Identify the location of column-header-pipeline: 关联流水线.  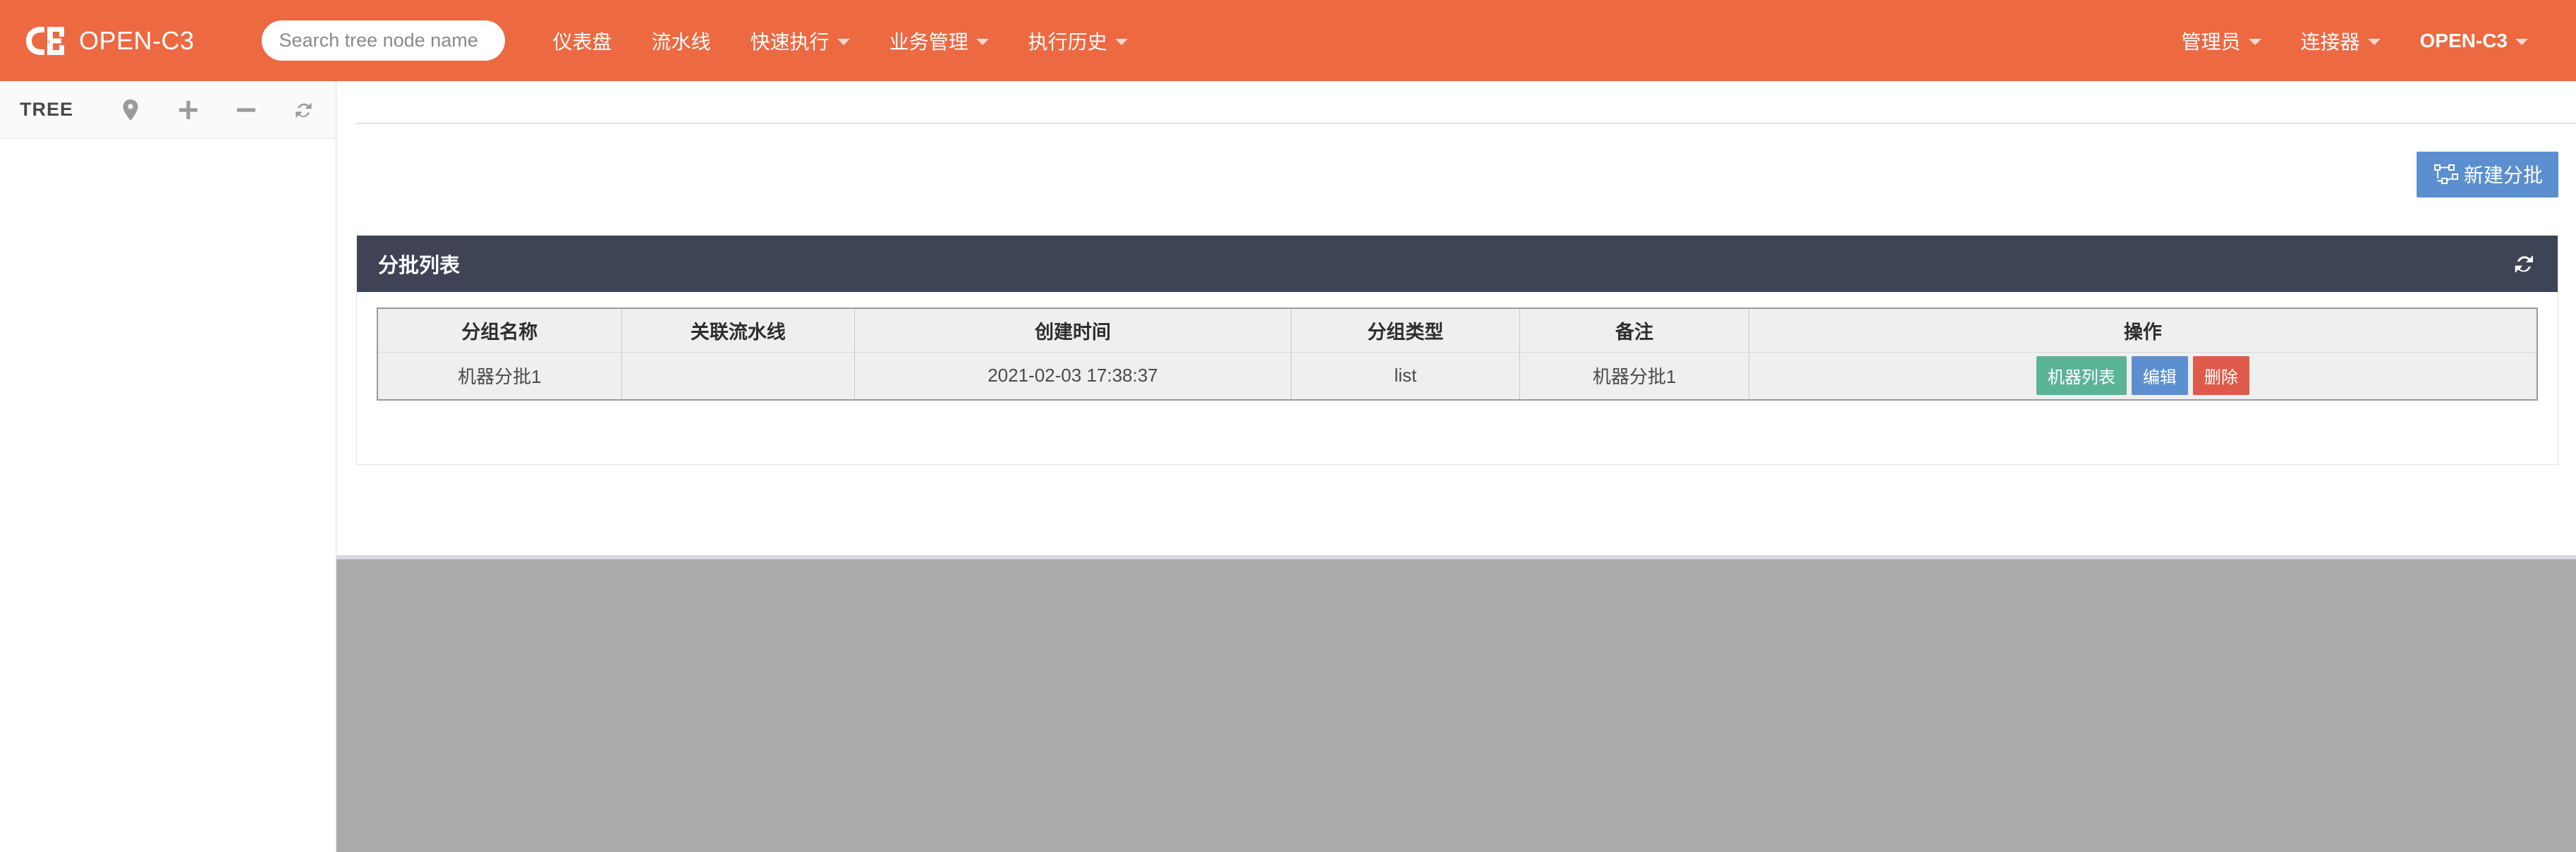
(738, 331).